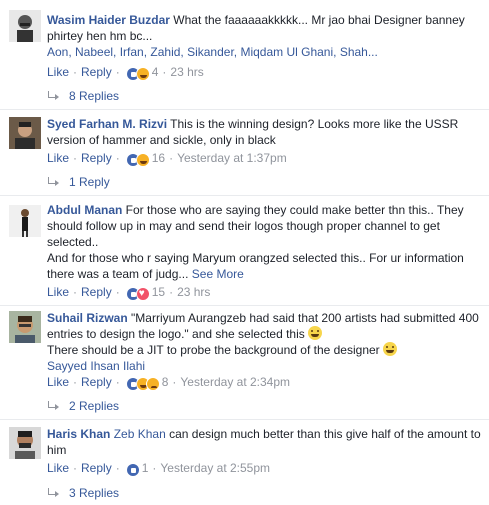 The image size is (489, 505). Describe the element at coordinates (235, 382) in the screenshot. I see `timestamp: Yesterday at 2:34pm` at that location.